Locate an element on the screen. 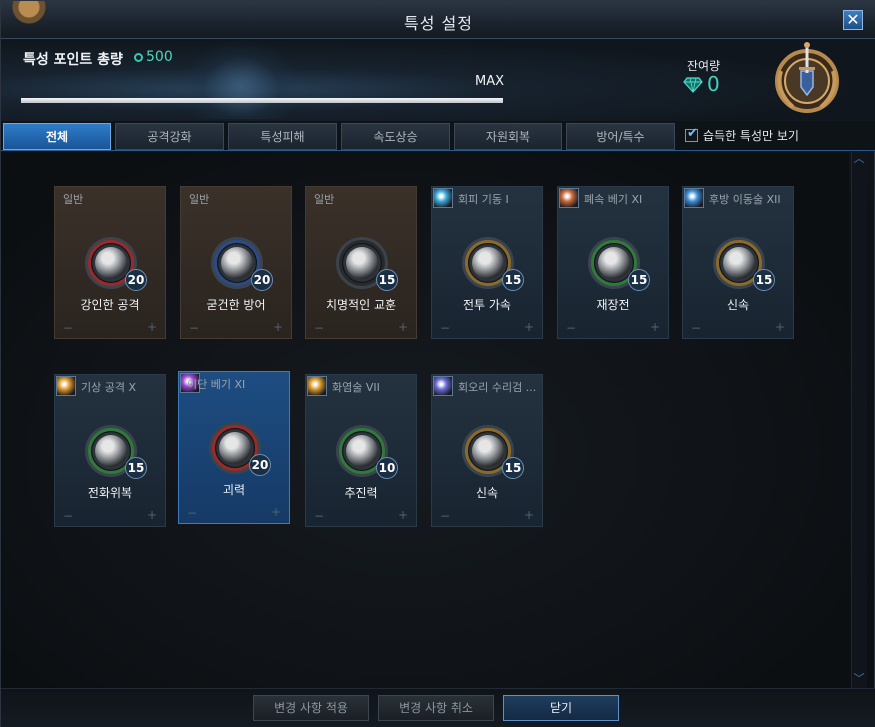 This screenshot has height=727, width=875. trait-card-header: 후방 이동술 XII is located at coordinates (738, 198).